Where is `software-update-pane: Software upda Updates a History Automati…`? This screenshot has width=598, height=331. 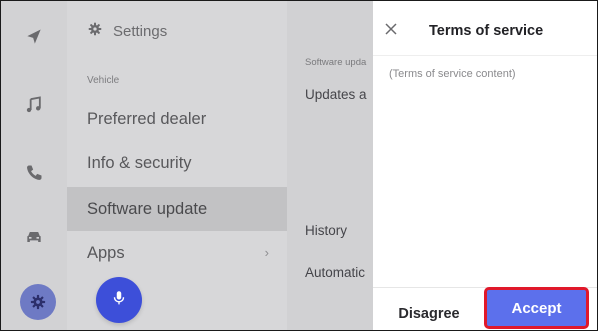 software-update-pane: Software upda Updates a History Automati… is located at coordinates (330, 165).